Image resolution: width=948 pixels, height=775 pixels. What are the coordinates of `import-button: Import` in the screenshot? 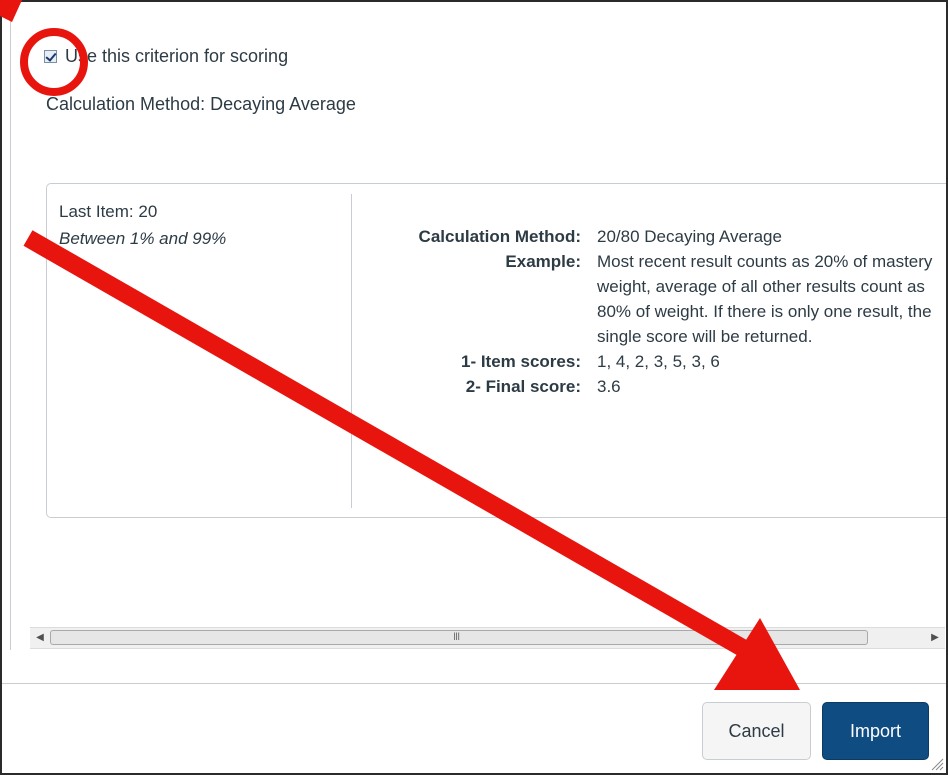 It's located at (875, 731).